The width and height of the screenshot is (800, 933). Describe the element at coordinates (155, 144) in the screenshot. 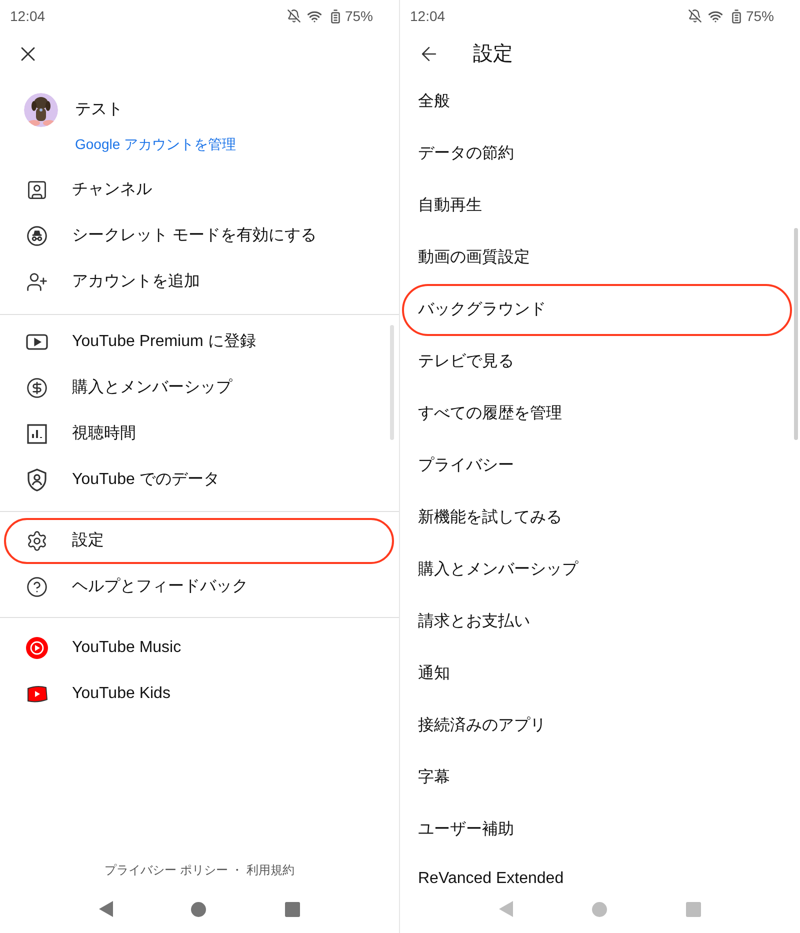

I see `manage-account-link: Google アカウントを管理` at that location.